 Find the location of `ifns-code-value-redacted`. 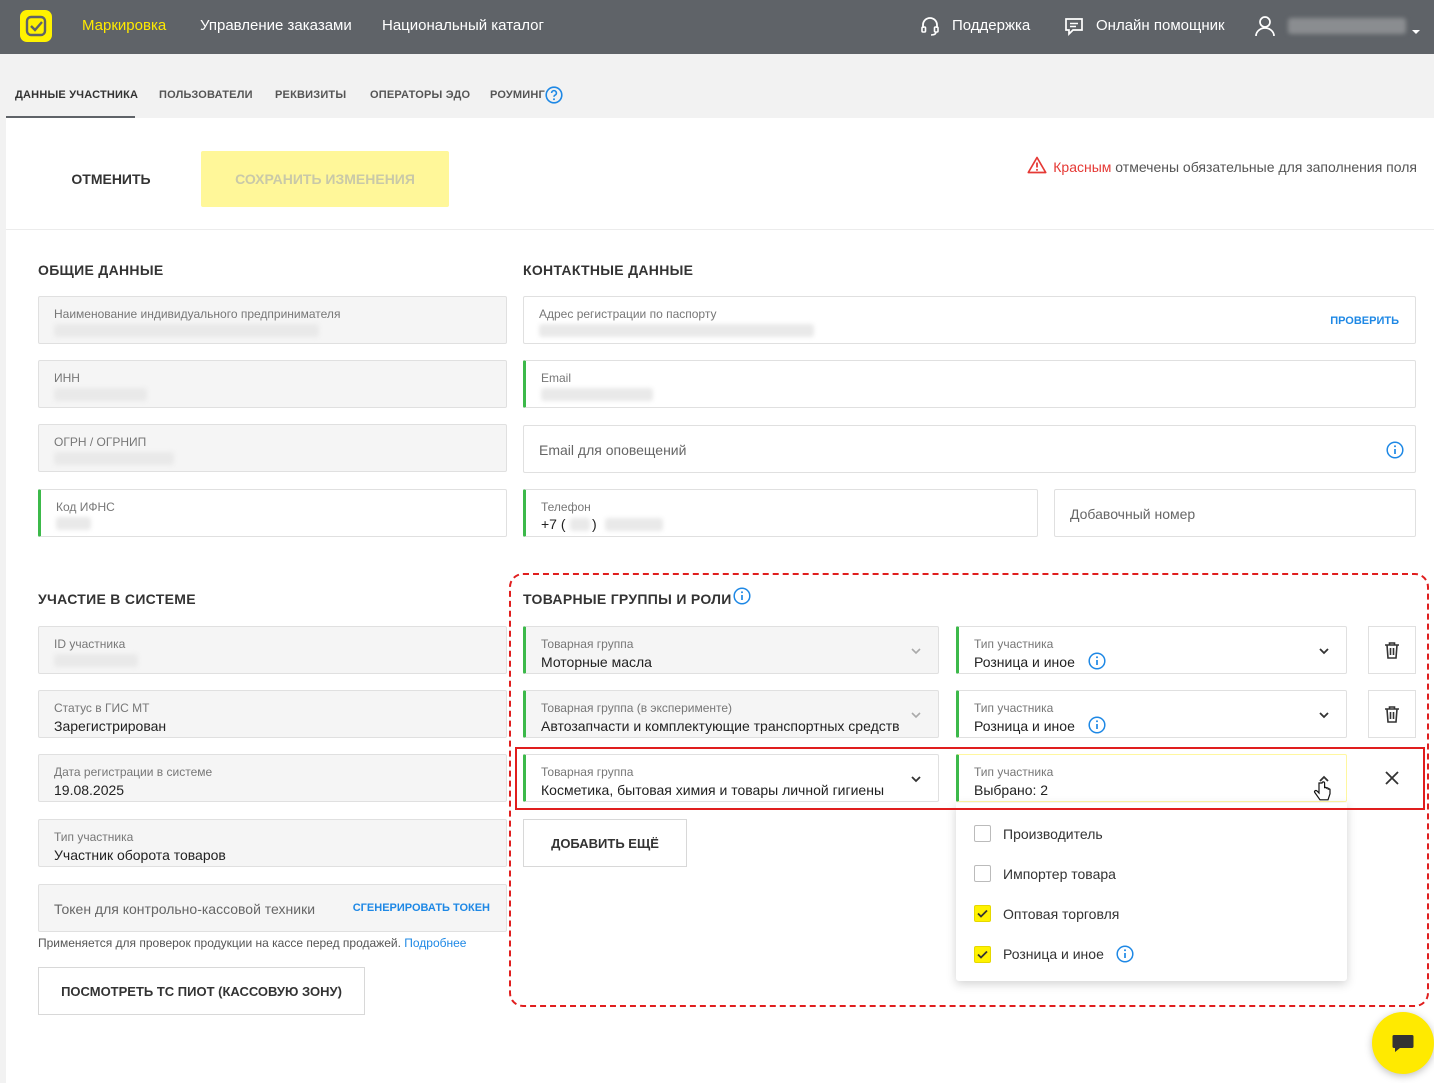

ifns-code-value-redacted is located at coordinates (73, 523).